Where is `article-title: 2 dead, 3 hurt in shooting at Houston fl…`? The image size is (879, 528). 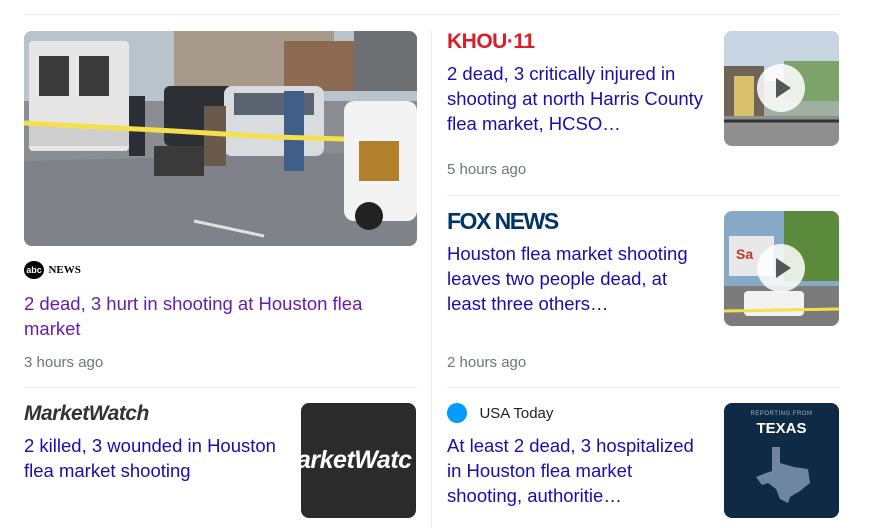
article-title: 2 dead, 3 hurt in shooting at Houston fl… is located at coordinates (220, 316).